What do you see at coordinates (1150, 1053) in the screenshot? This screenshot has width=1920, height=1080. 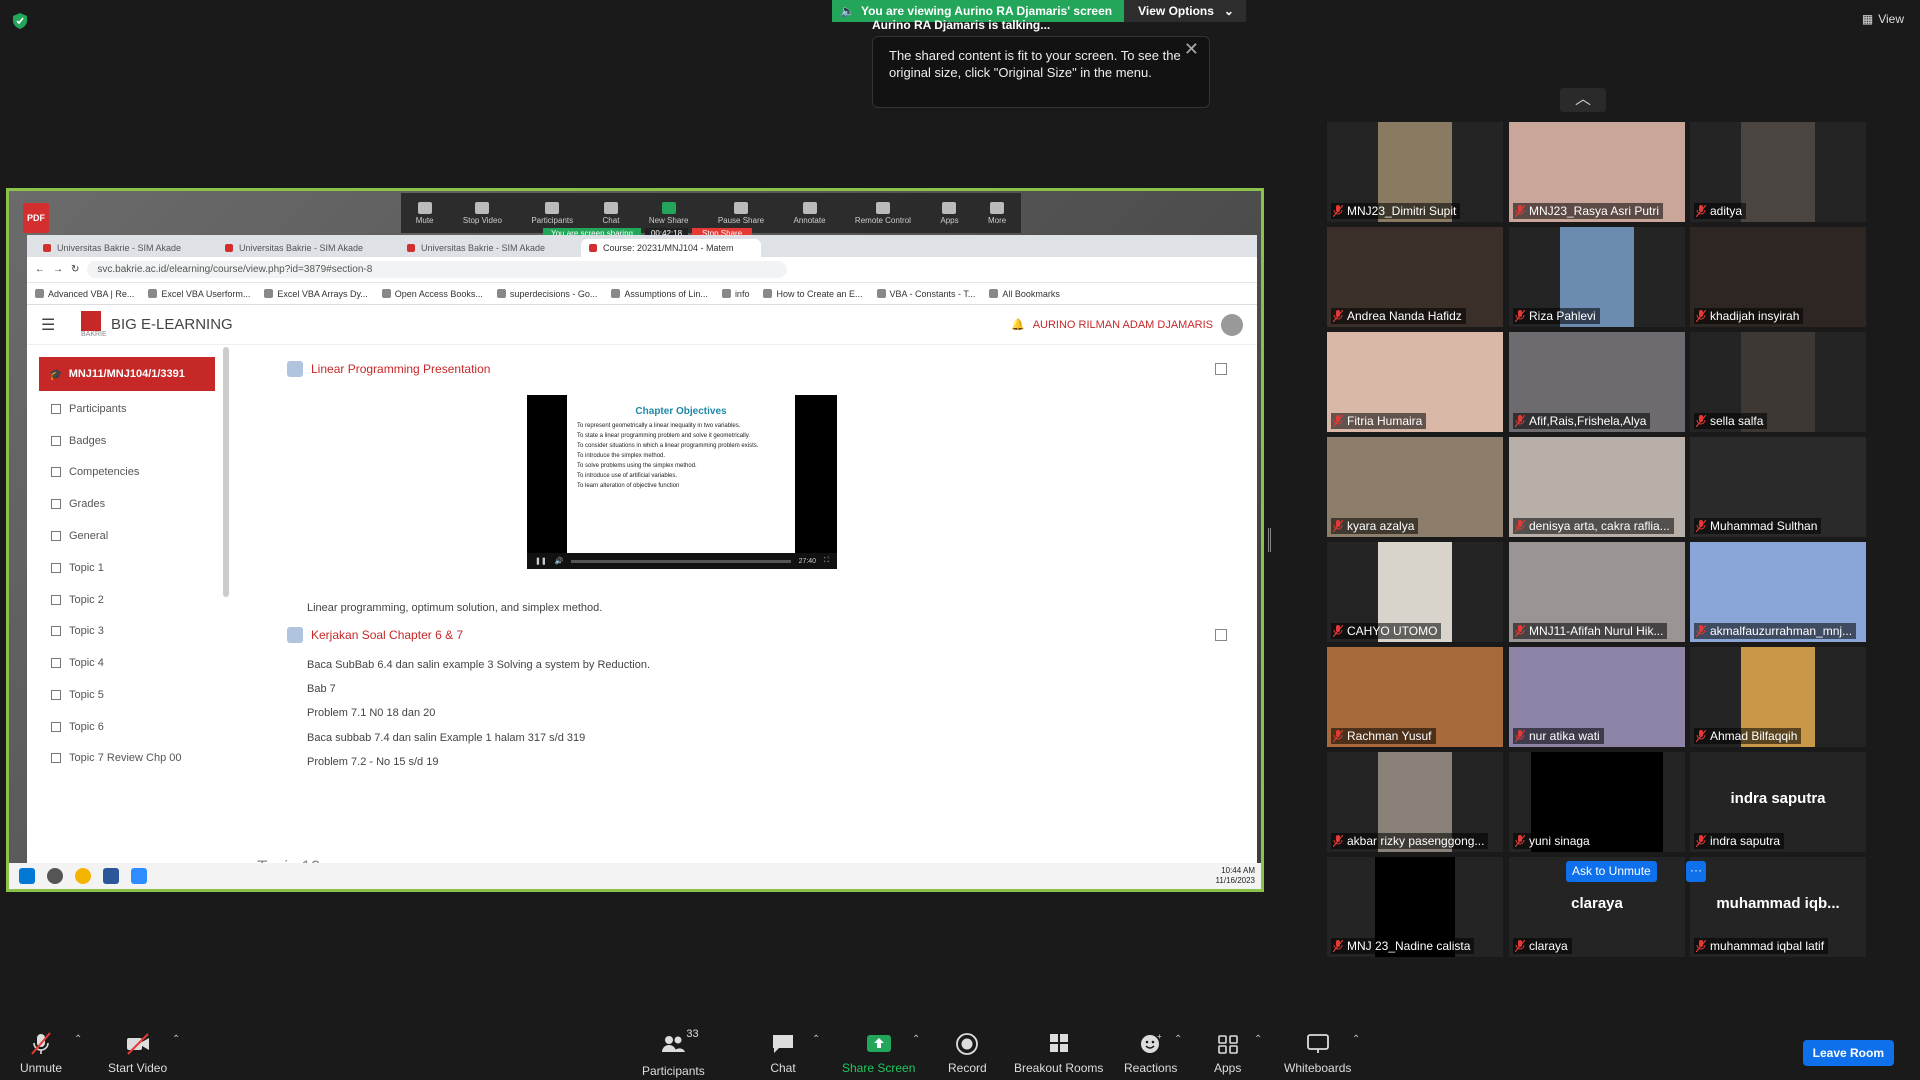 I see `reactions-button: + Reactions` at bounding box center [1150, 1053].